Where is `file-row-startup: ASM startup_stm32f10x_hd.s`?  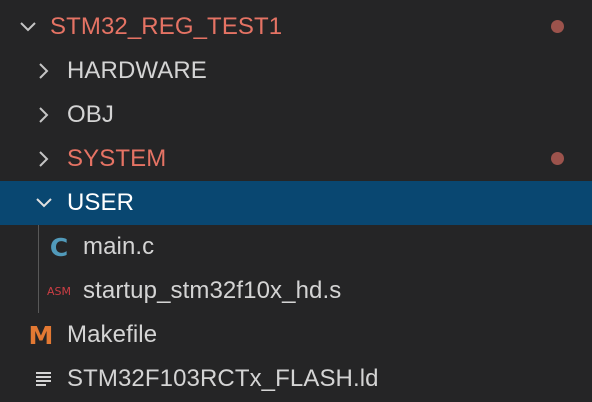 file-row-startup: ASM startup_stm32f10x_hd.s is located at coordinates (296, 291).